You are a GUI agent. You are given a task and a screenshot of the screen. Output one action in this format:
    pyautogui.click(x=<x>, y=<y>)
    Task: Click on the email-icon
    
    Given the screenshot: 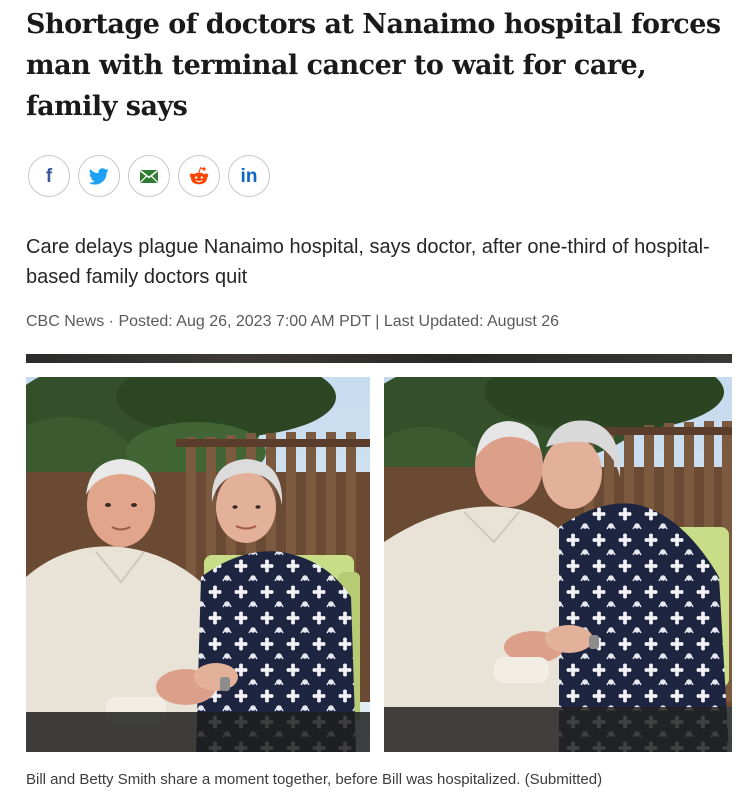 What is the action you would take?
    pyautogui.click(x=149, y=176)
    